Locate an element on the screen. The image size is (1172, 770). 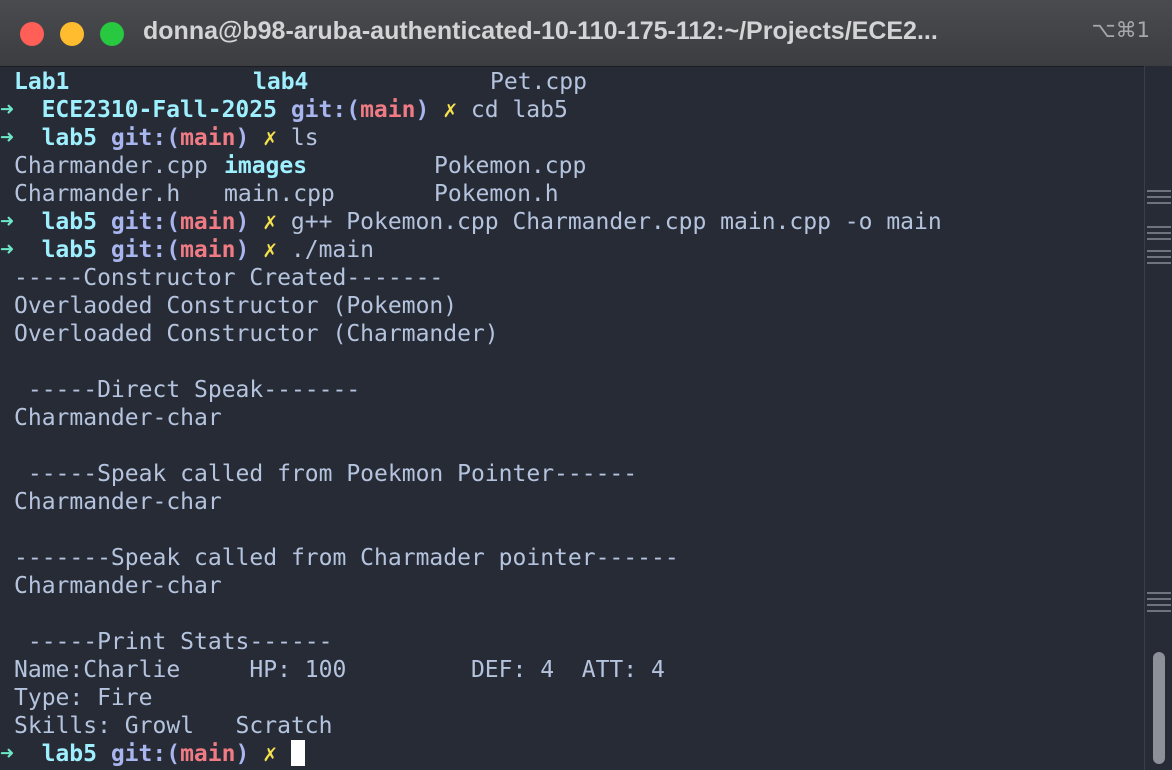
ls-entry-file: Pet.cpp is located at coordinates (538, 82).